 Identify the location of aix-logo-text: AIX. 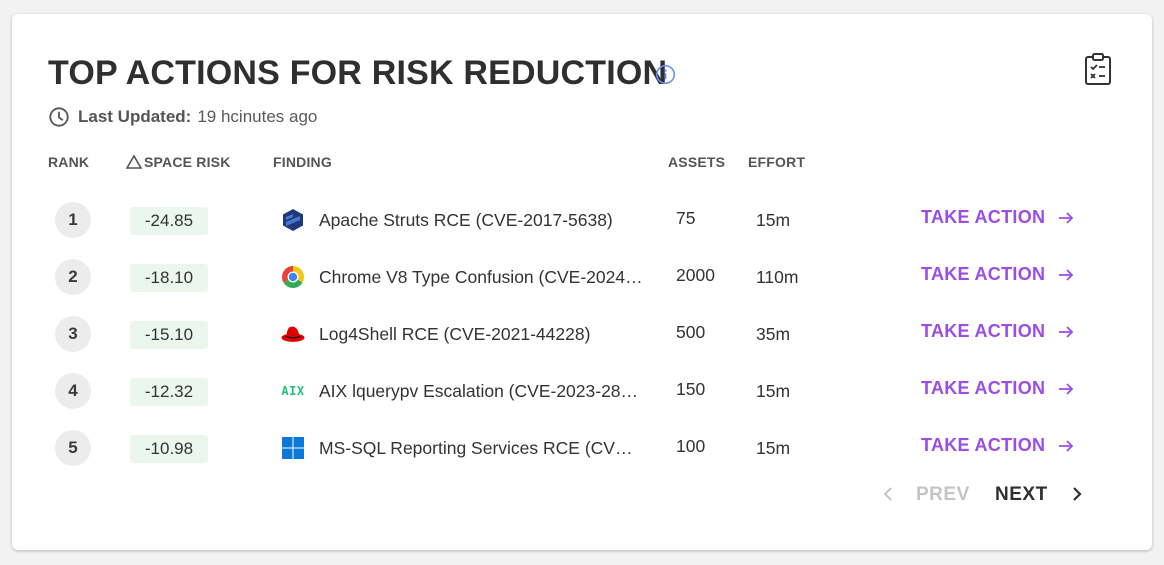
(293, 391).